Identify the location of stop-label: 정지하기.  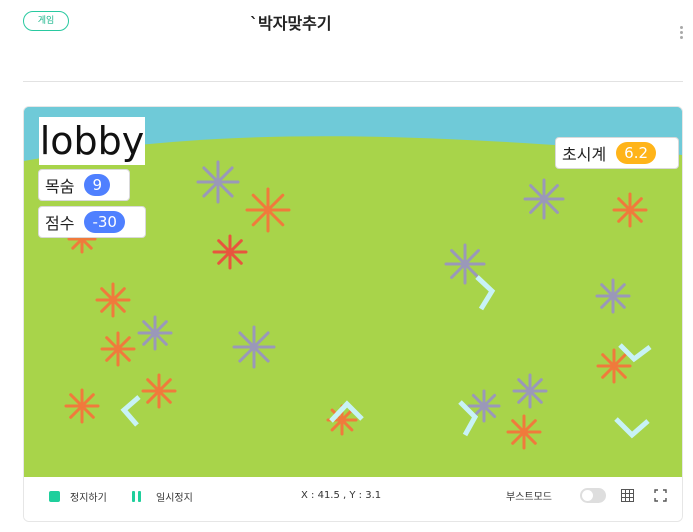
(88, 498).